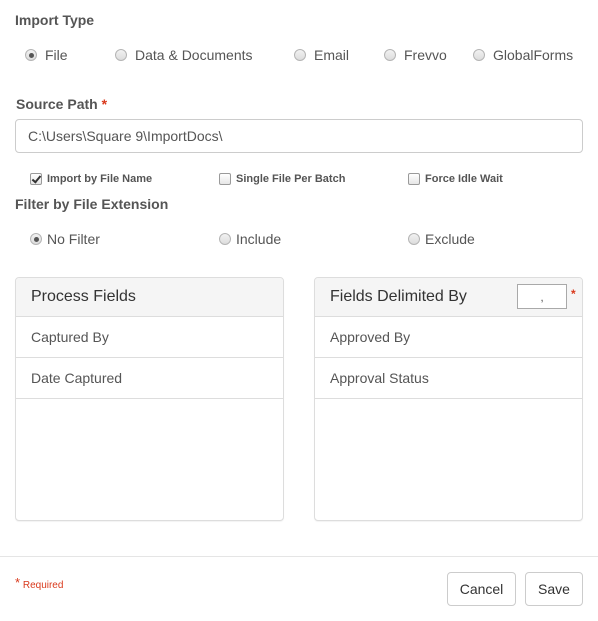 The height and width of the screenshot is (621, 598). Describe the element at coordinates (83, 296) in the screenshot. I see `panel-title: Process Fields` at that location.